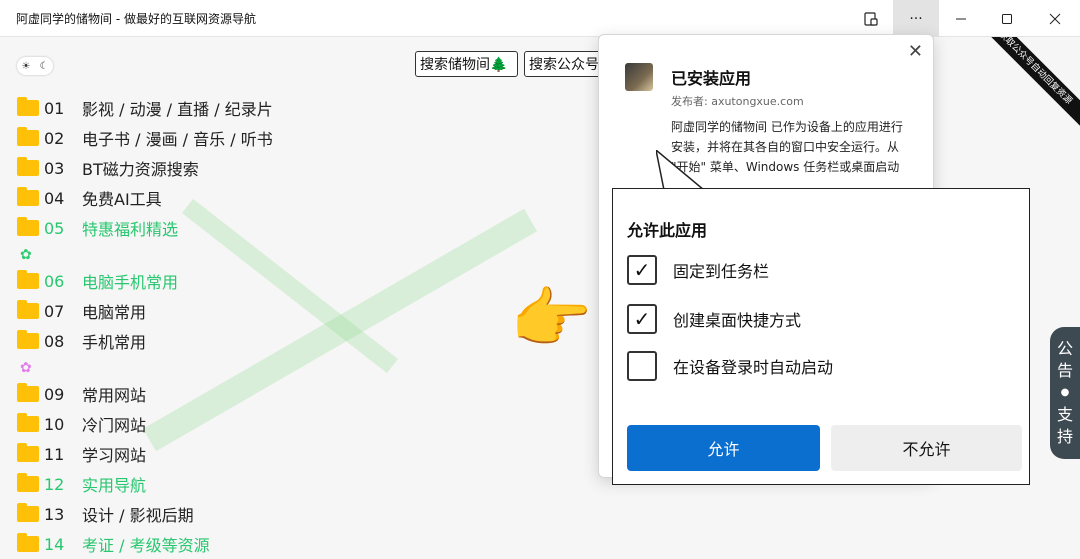 The height and width of the screenshot is (559, 1080). I want to click on list-item: 04 免费AI工具, so click(145, 198).